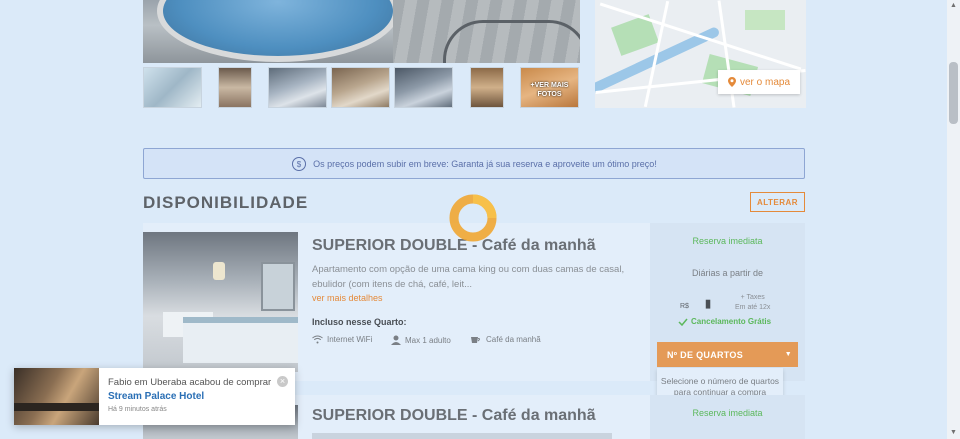 The width and height of the screenshot is (960, 439). Describe the element at coordinates (752, 303) in the screenshot. I see `taxes-info: + Taxes Em até 12x` at that location.